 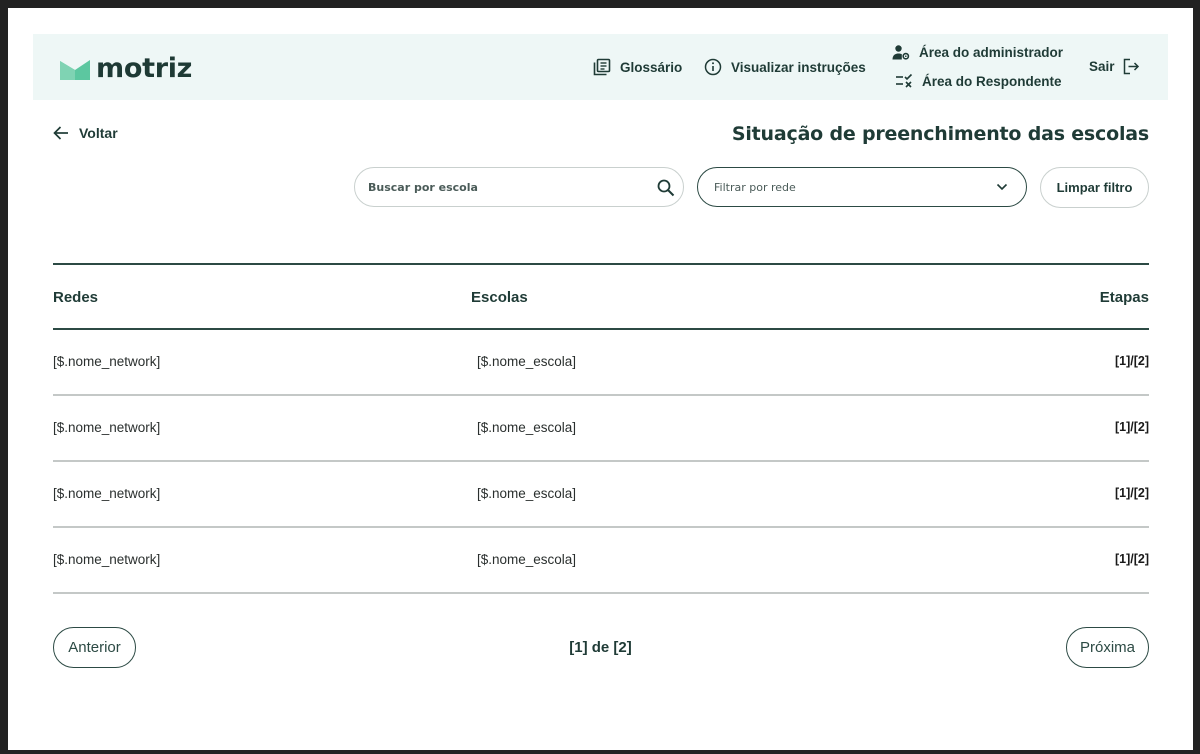 I want to click on logout-button: Sair, so click(x=1114, y=66).